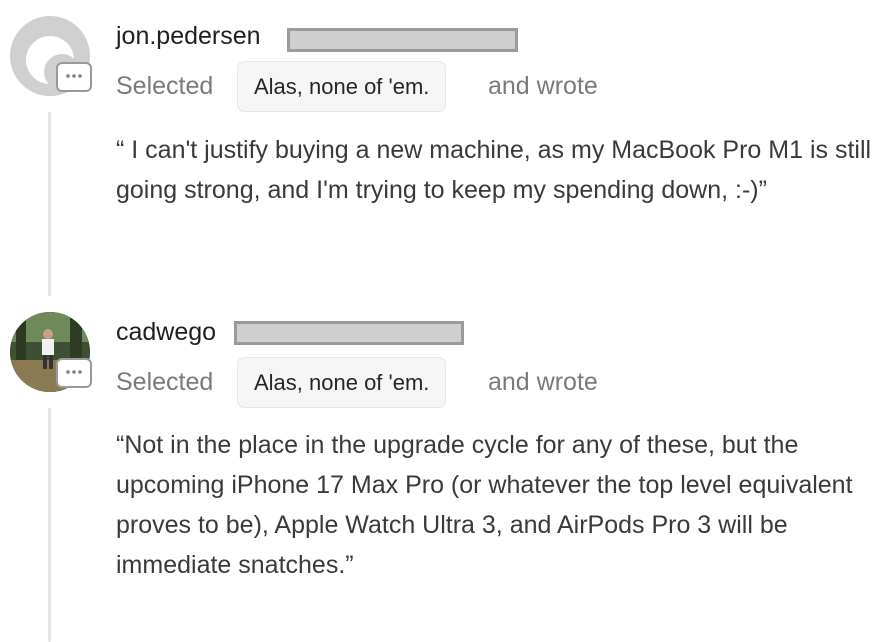 This screenshot has width=892, height=642. What do you see at coordinates (166, 332) in the screenshot?
I see `username: cadwego` at bounding box center [166, 332].